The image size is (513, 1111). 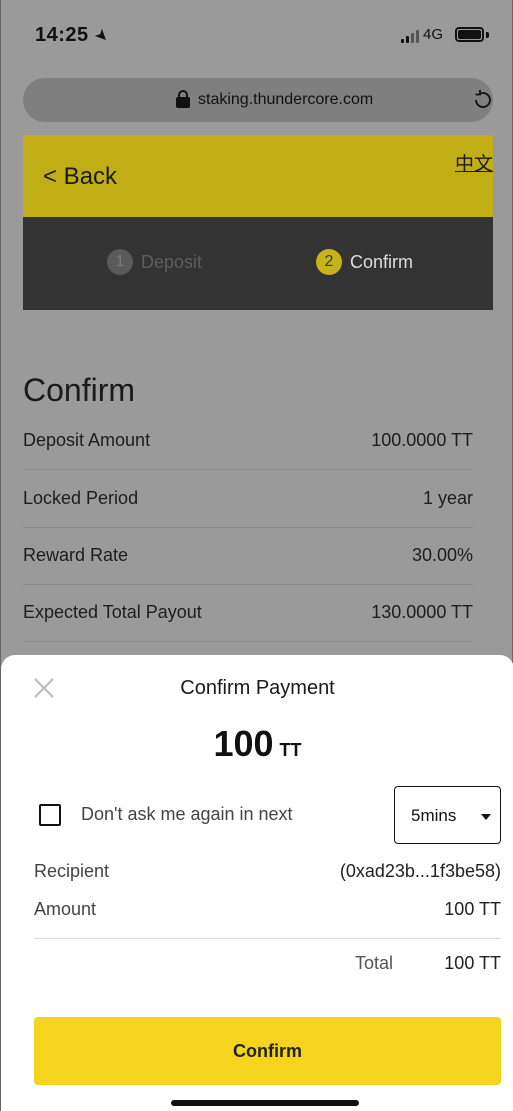 What do you see at coordinates (257, 35) in the screenshot?
I see `status-bar: 14:25 ➤ 4G` at bounding box center [257, 35].